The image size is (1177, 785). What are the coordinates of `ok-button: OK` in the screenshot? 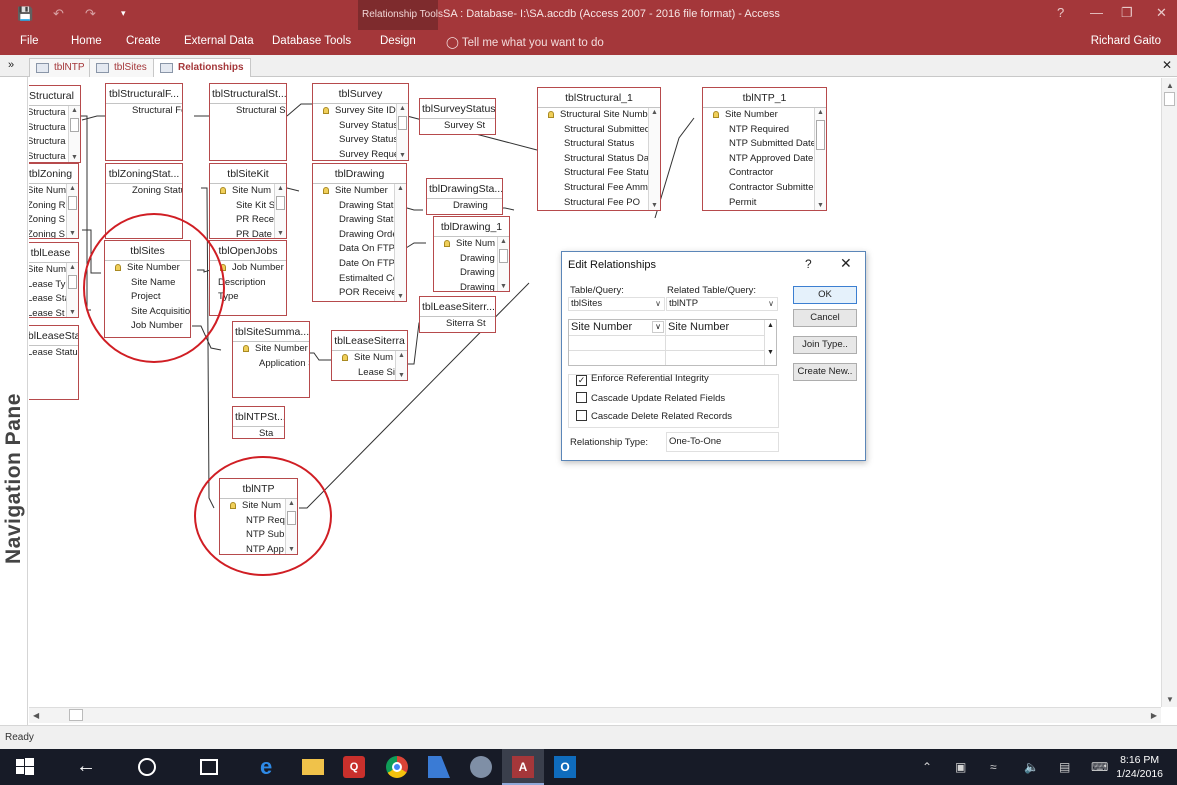 It's located at (825, 295).